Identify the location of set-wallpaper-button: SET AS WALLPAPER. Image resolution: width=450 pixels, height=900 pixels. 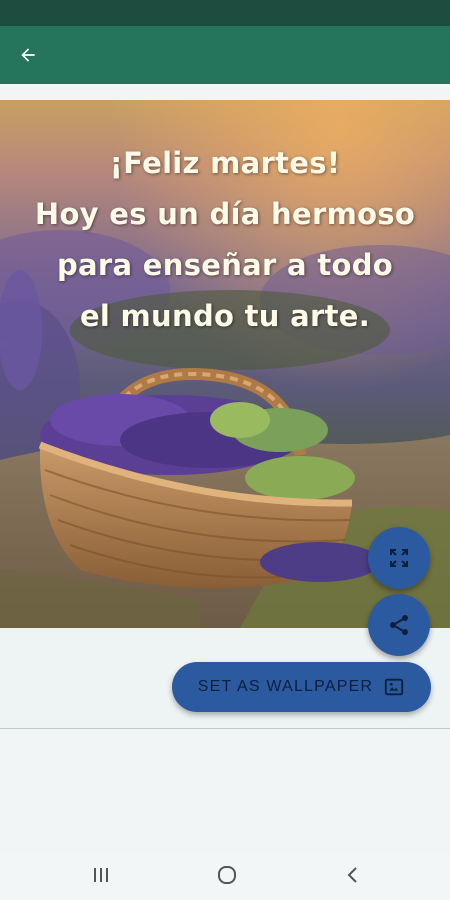
(301, 687).